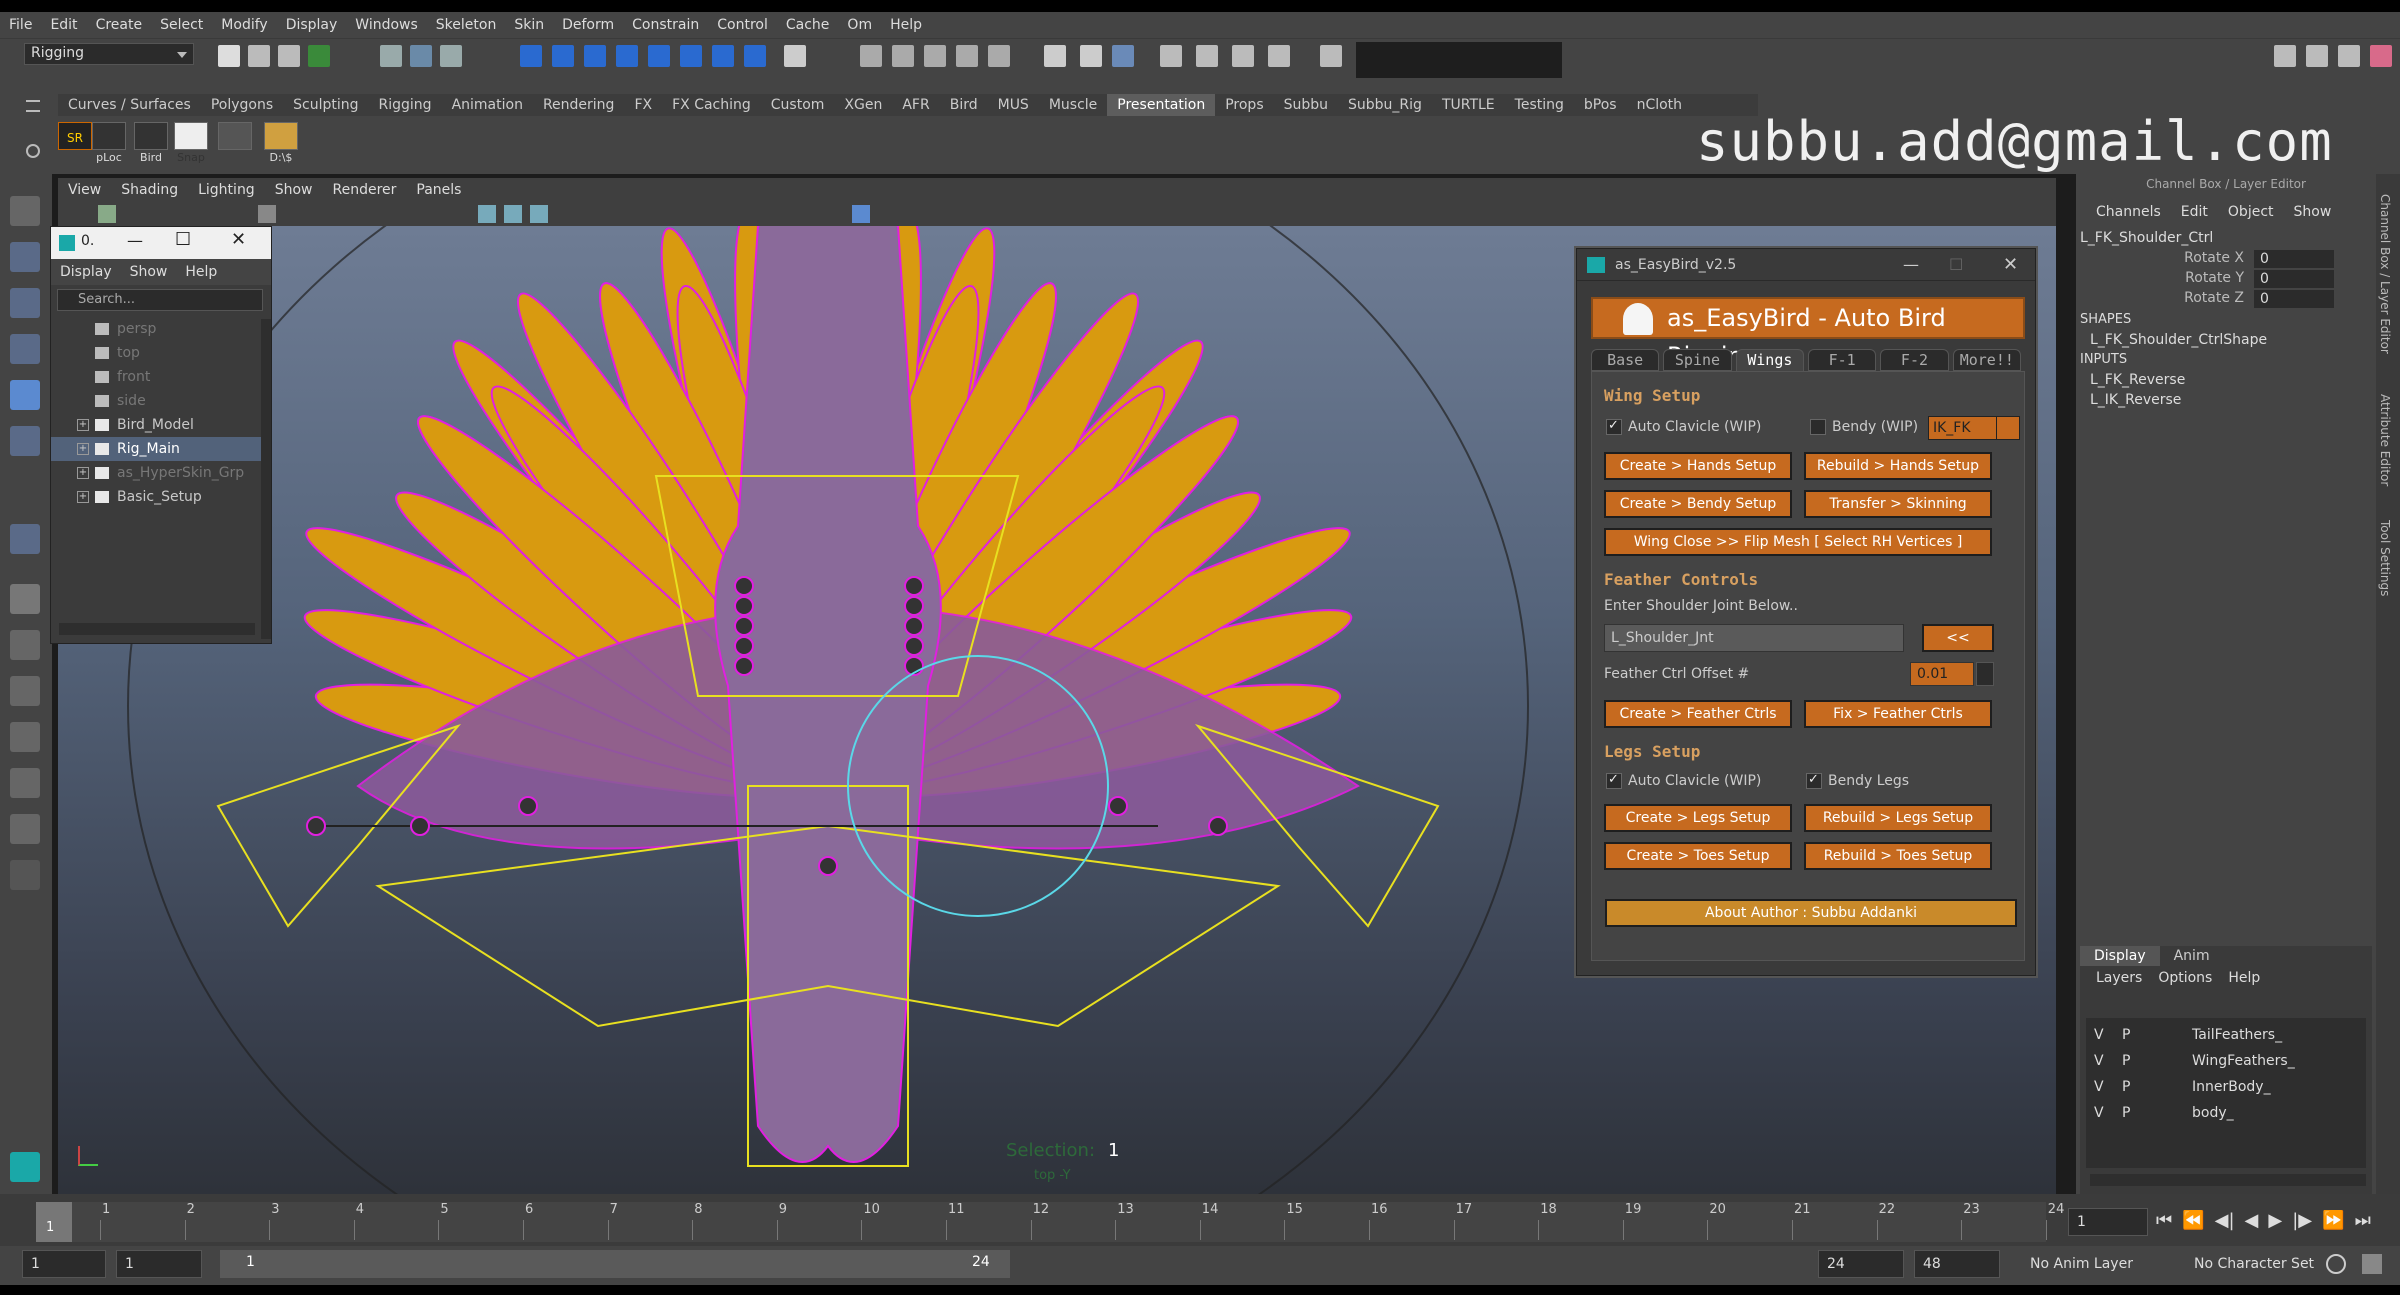 The height and width of the screenshot is (1295, 2400). What do you see at coordinates (487, 105) in the screenshot?
I see `shelf-tab-animation: Animation` at bounding box center [487, 105].